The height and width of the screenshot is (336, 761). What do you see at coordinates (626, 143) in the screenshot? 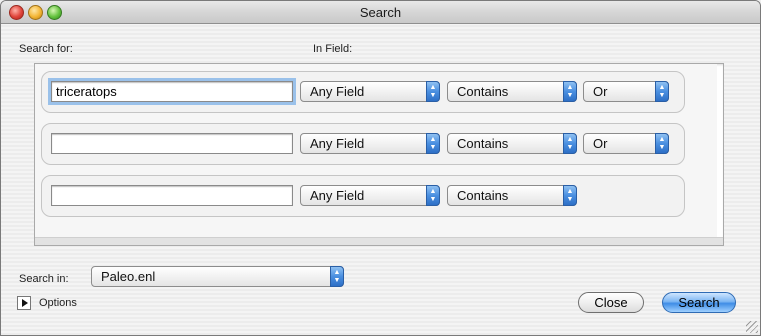
I see `boolean-popup-2: Or ▲ ▼` at bounding box center [626, 143].